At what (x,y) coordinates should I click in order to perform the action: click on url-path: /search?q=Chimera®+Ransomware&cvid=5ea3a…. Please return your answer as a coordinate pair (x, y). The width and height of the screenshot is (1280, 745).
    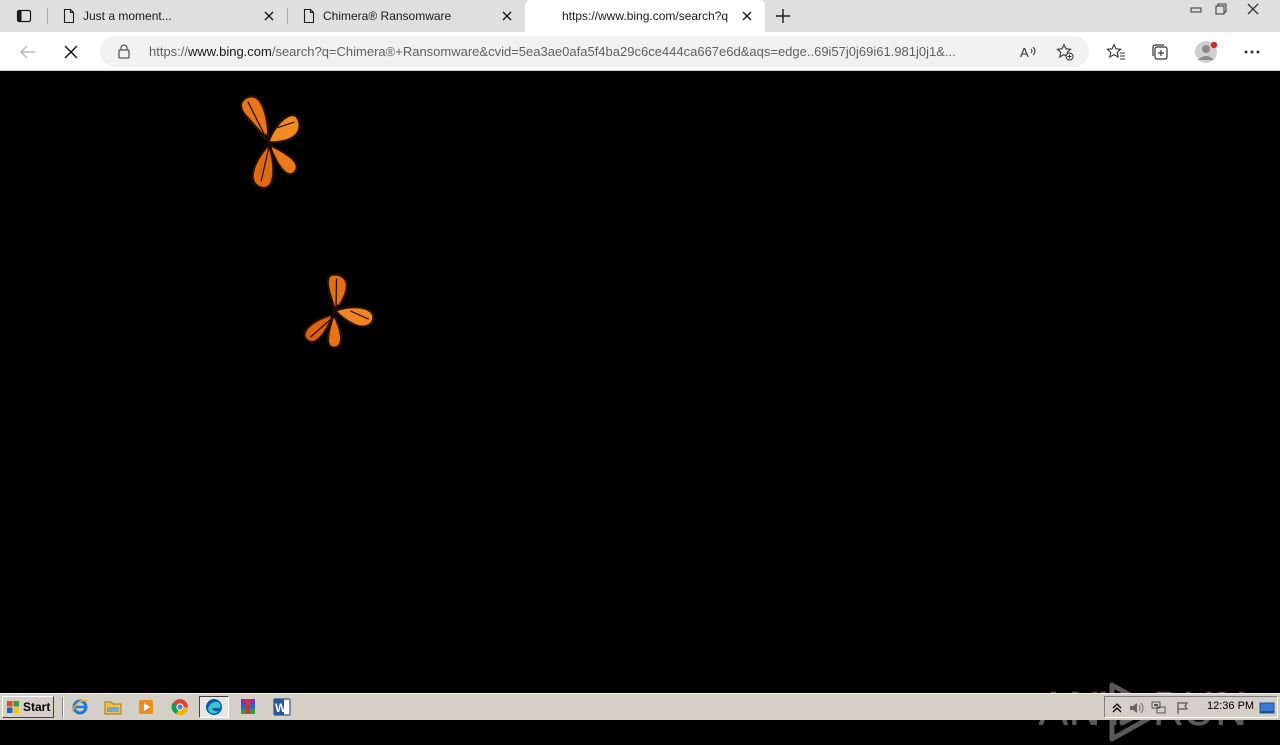
    Looking at the image, I should click on (613, 51).